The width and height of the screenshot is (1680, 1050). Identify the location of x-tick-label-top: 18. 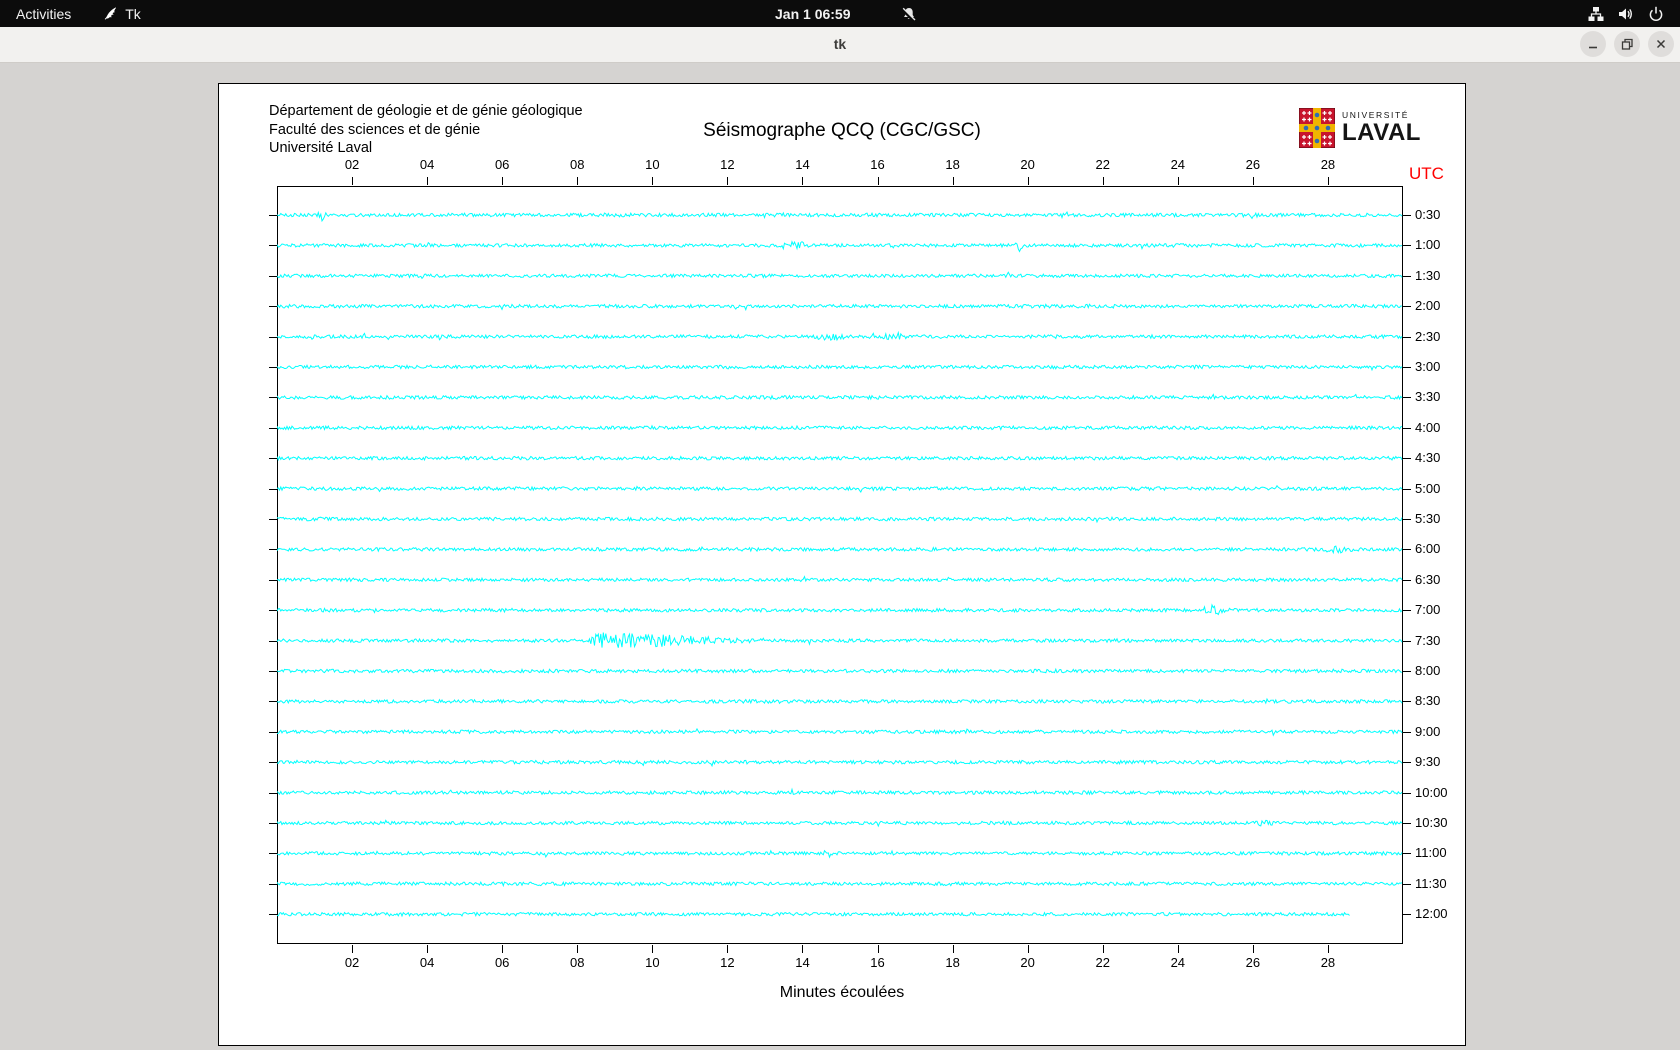
(952, 164).